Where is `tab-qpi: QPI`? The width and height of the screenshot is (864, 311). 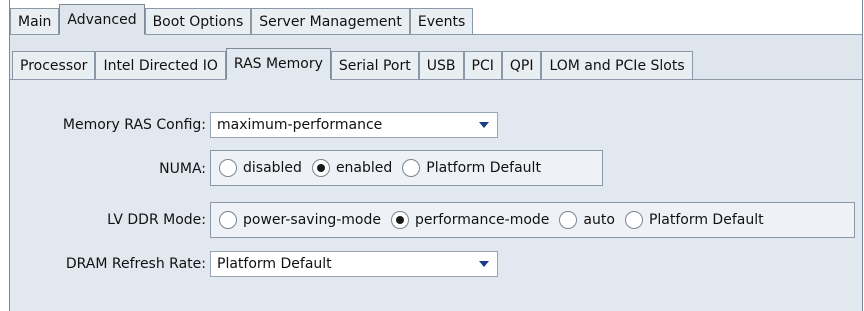 tab-qpi: QPI is located at coordinates (521, 65).